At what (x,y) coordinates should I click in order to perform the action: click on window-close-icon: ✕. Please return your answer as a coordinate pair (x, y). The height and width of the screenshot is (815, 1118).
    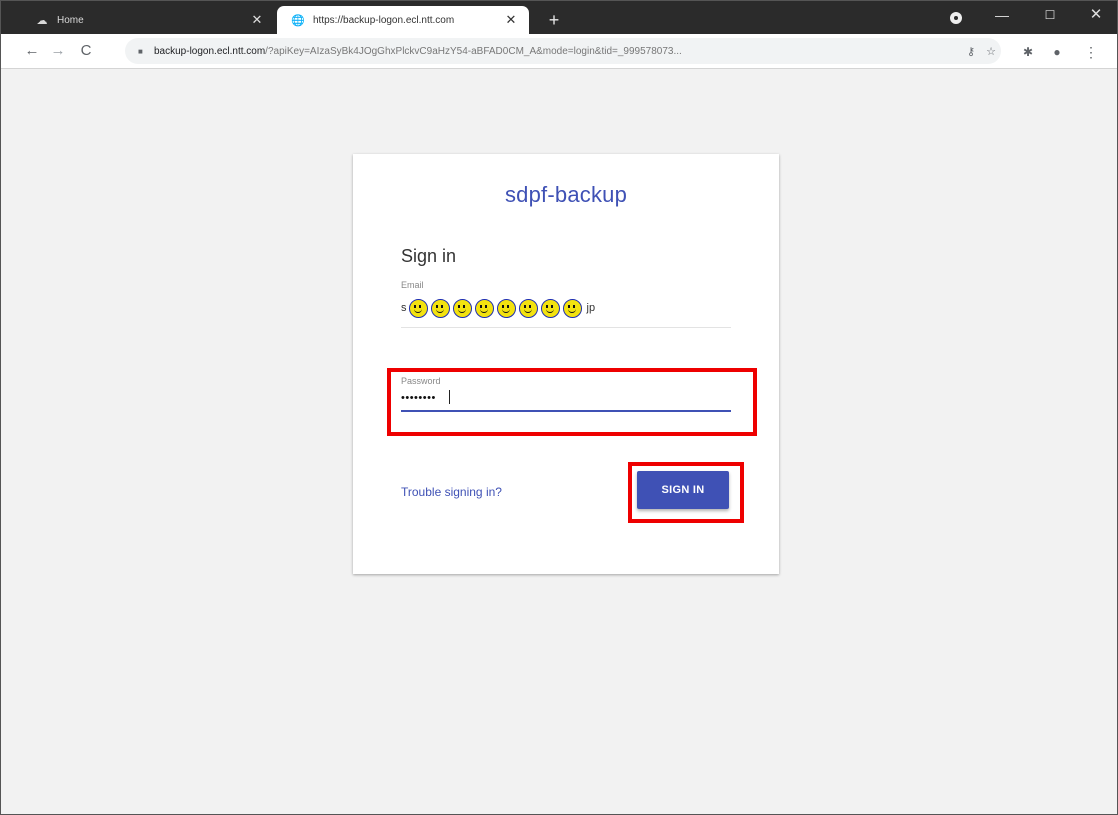
    Looking at the image, I should click on (1095, 16).